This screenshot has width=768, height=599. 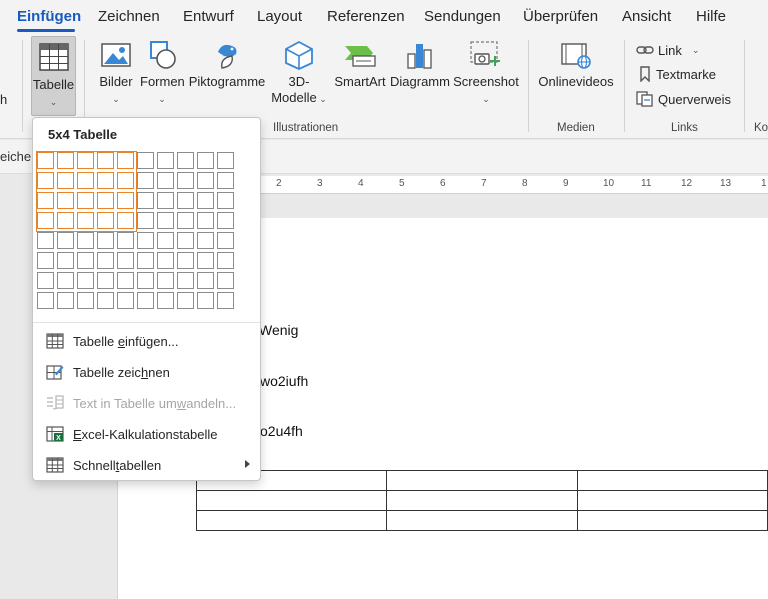 I want to click on document-text-line: o2u4fh, so click(x=281, y=431).